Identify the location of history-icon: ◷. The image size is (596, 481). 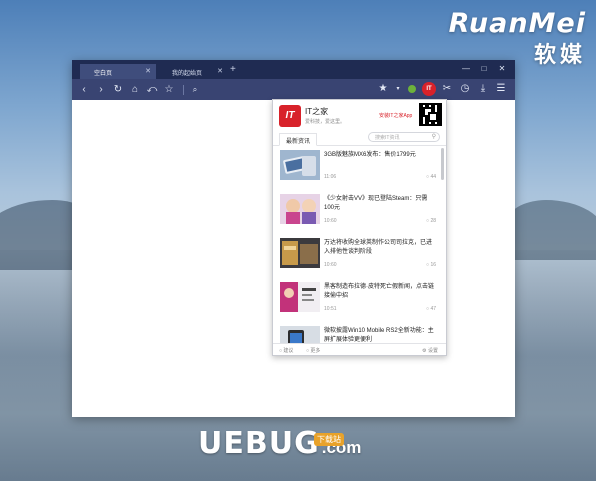
(465, 89).